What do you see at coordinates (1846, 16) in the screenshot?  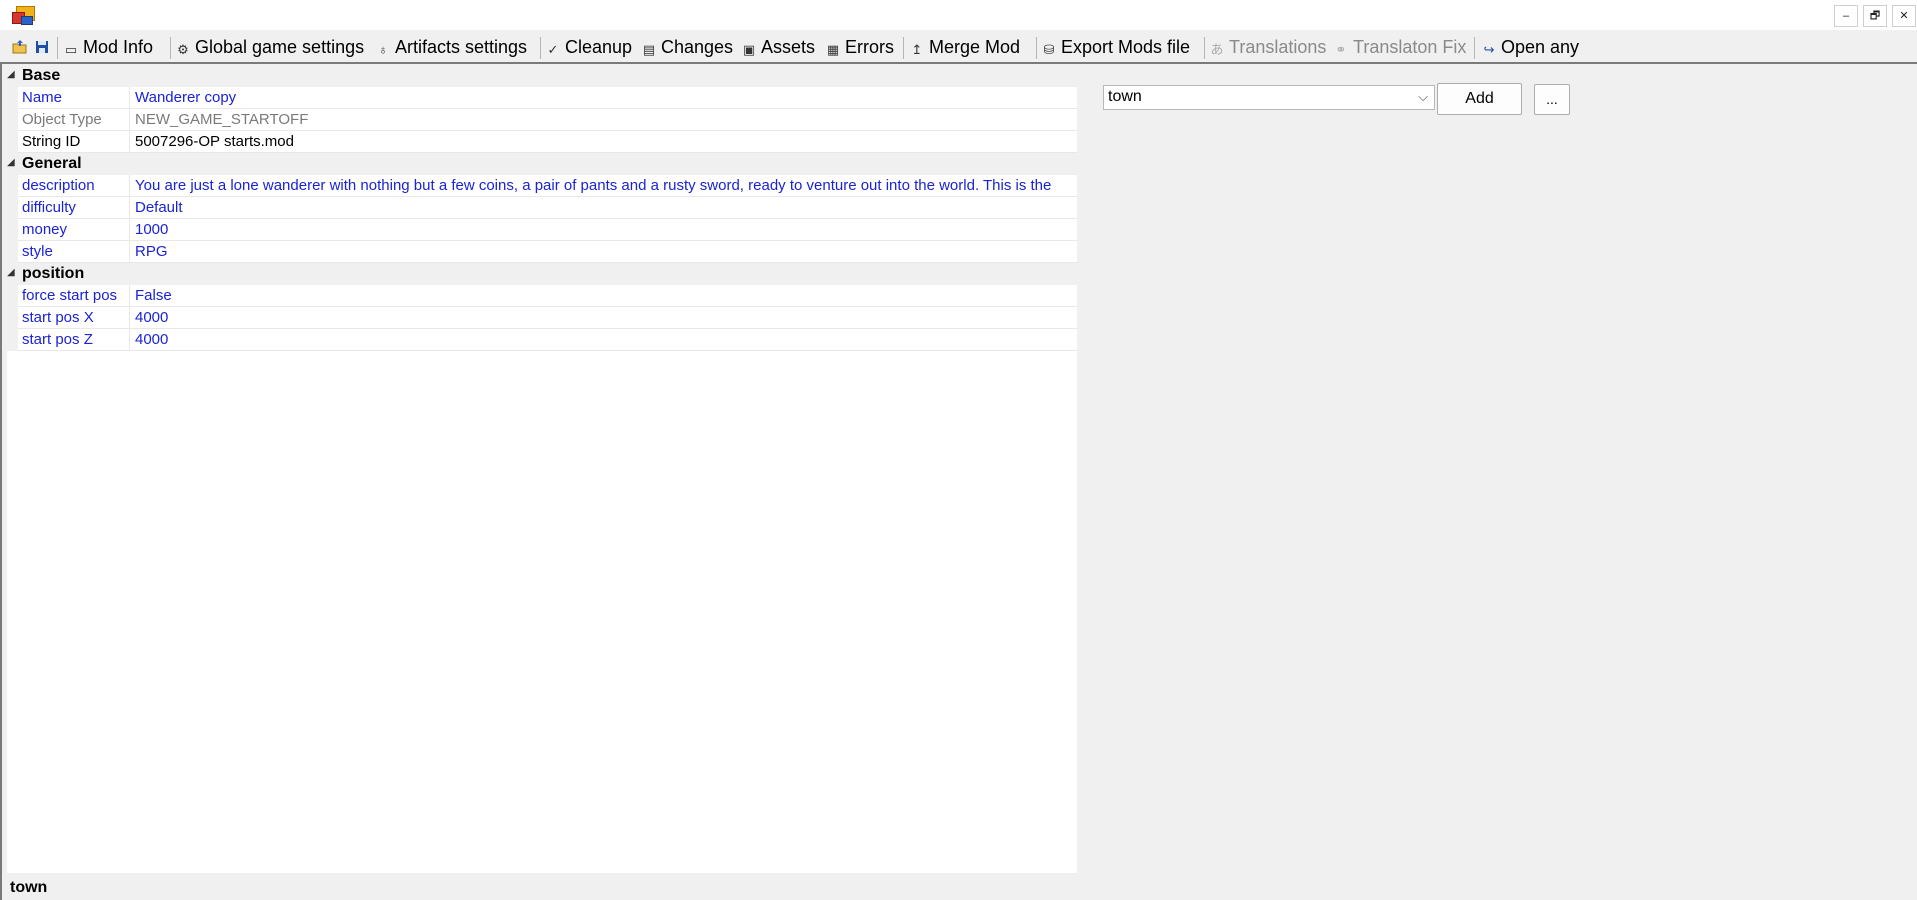 I see `minimize-button: –` at bounding box center [1846, 16].